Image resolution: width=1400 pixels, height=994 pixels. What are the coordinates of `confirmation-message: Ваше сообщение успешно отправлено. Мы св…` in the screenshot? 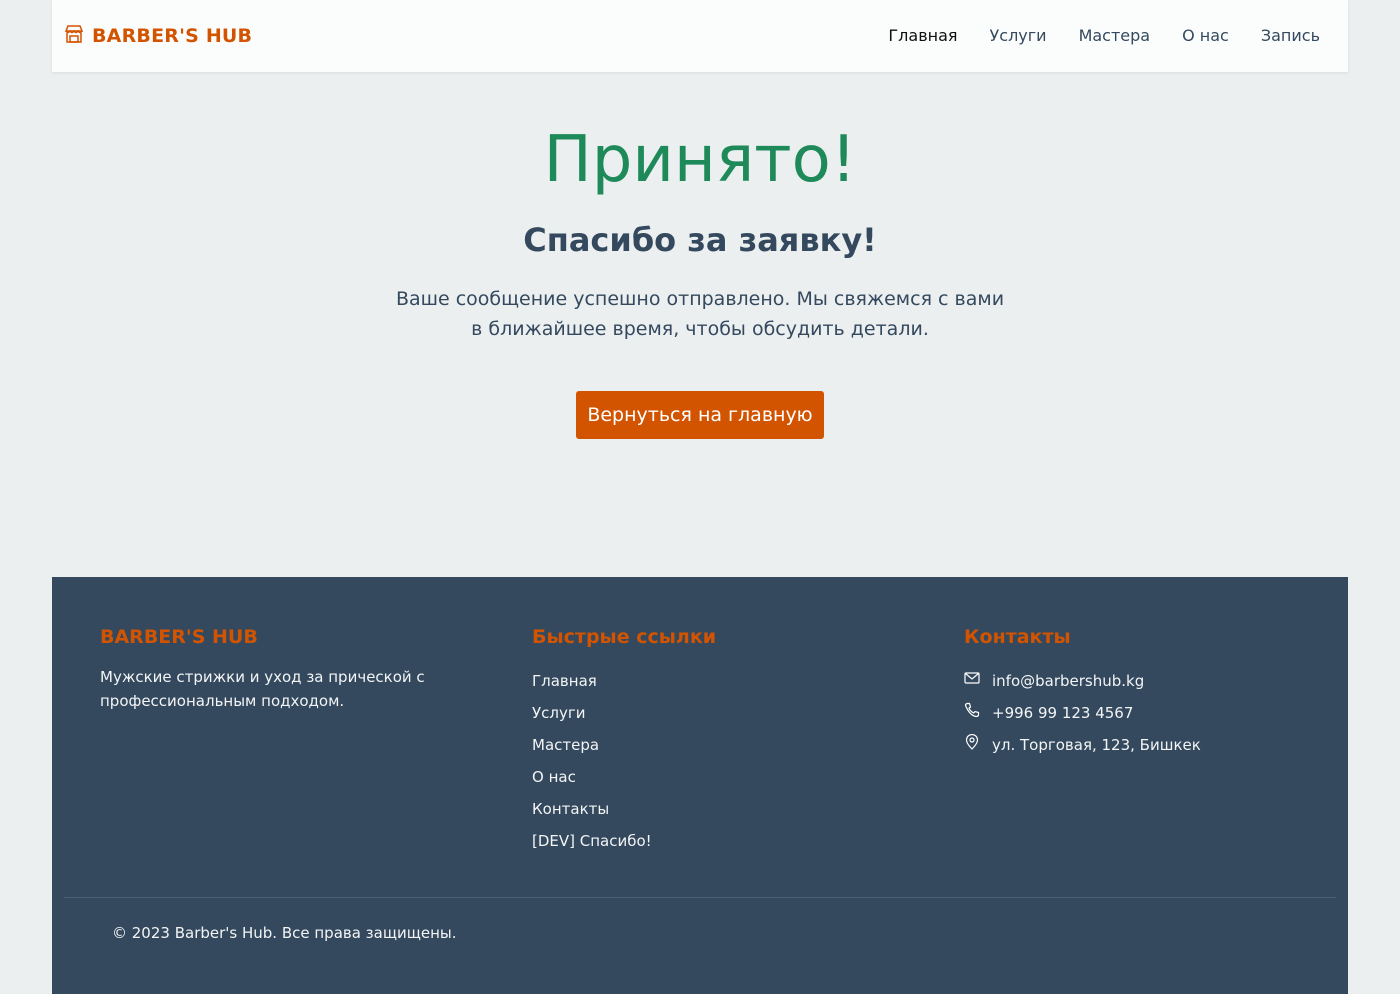 It's located at (700, 314).